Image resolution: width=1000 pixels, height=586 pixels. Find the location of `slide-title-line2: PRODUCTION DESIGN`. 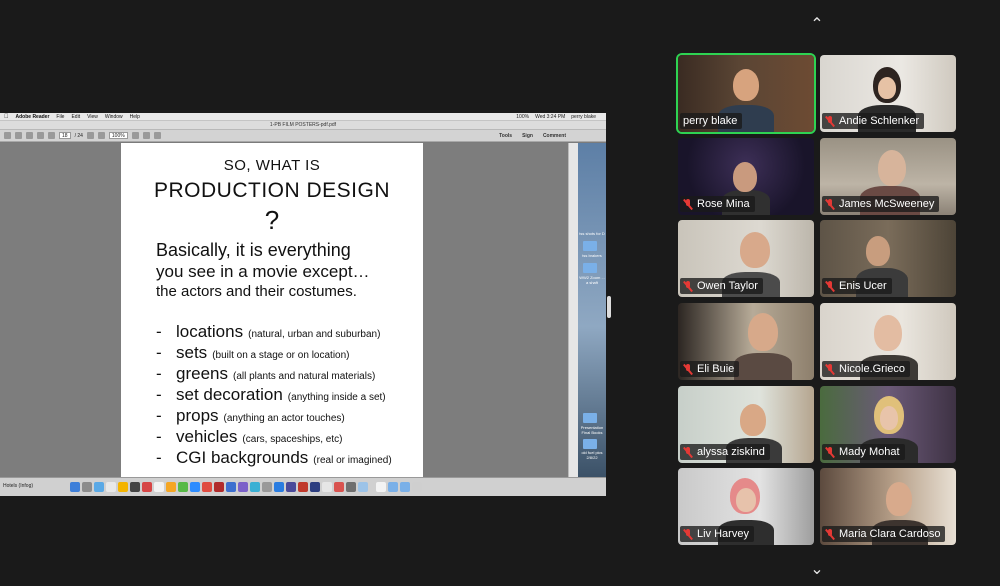

slide-title-line2: PRODUCTION DESIGN is located at coordinates (271, 190).